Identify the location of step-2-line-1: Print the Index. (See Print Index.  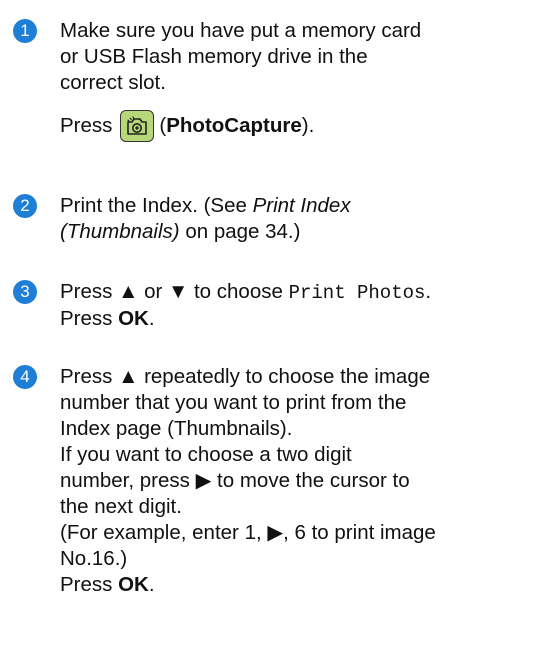
(295, 206).